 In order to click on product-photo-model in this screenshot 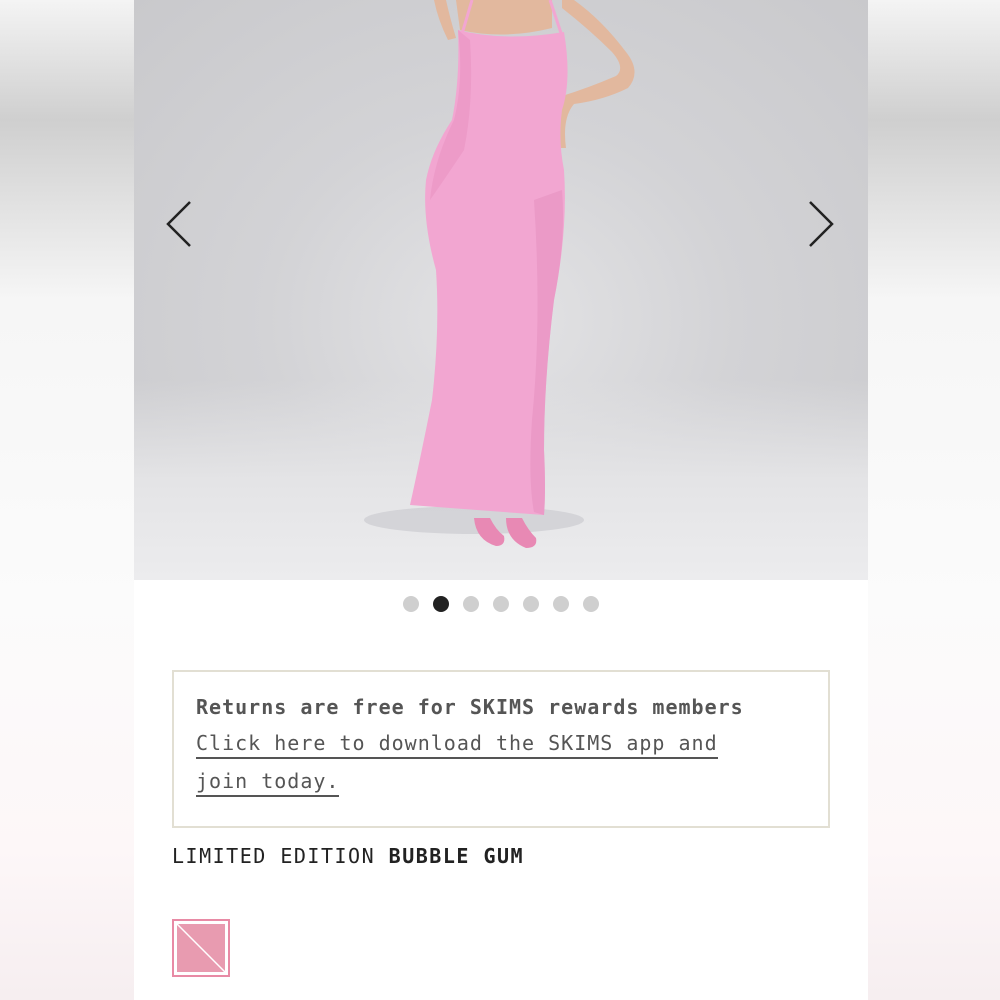, I will do `click(499, 274)`.